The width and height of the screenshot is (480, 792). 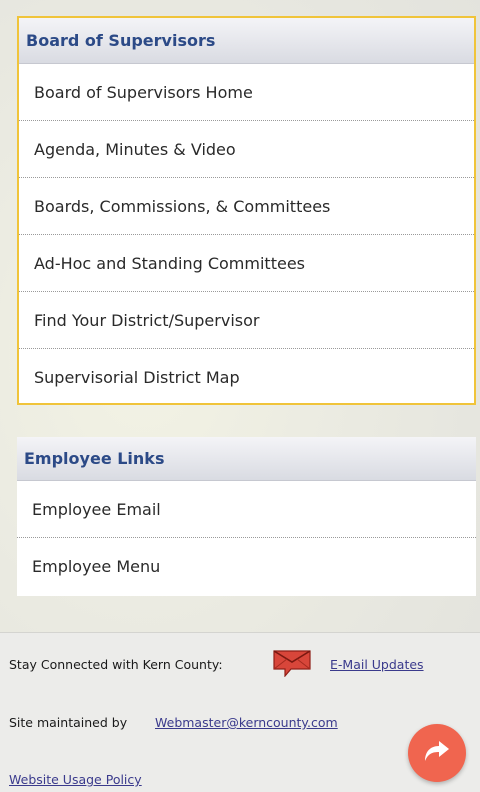 What do you see at coordinates (246, 722) in the screenshot?
I see `webmaster-email-link: Webmaster@kerncounty.com` at bounding box center [246, 722].